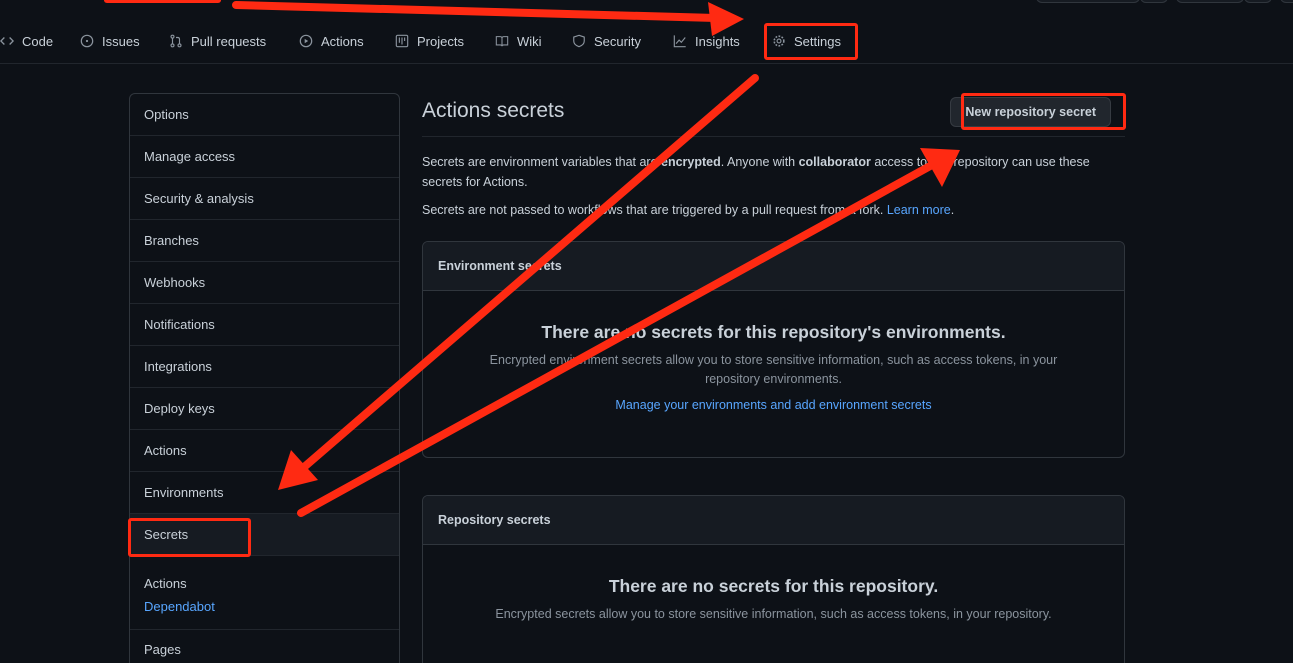 The width and height of the screenshot is (1293, 663). I want to click on repository-secrets-header: Repository secrets, so click(773, 520).